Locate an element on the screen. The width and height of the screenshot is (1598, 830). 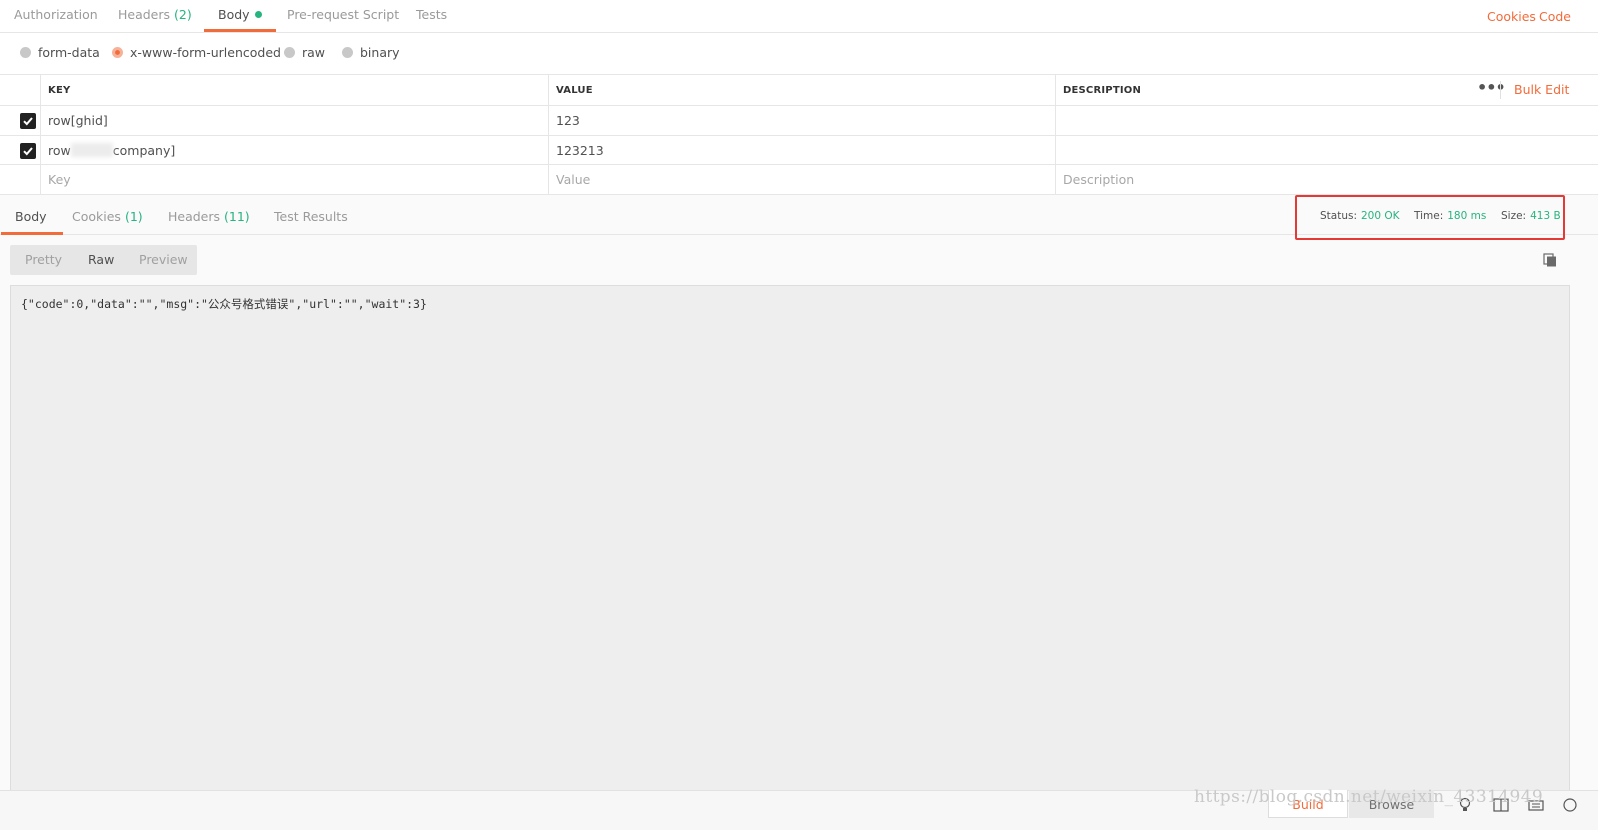
bulk-edit-link: Bulk Edit is located at coordinates (1541, 90).